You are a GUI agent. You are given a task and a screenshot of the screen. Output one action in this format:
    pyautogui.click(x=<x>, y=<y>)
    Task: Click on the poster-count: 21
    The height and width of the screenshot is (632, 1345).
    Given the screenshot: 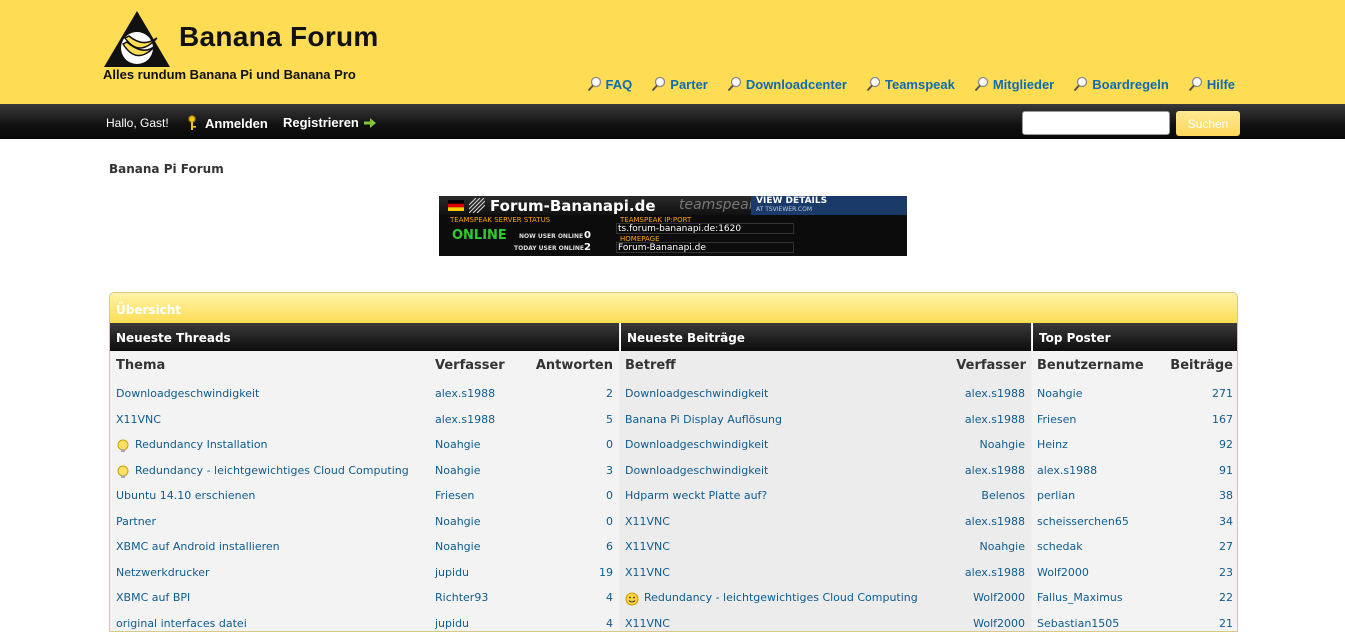 What is the action you would take?
    pyautogui.click(x=1226, y=623)
    